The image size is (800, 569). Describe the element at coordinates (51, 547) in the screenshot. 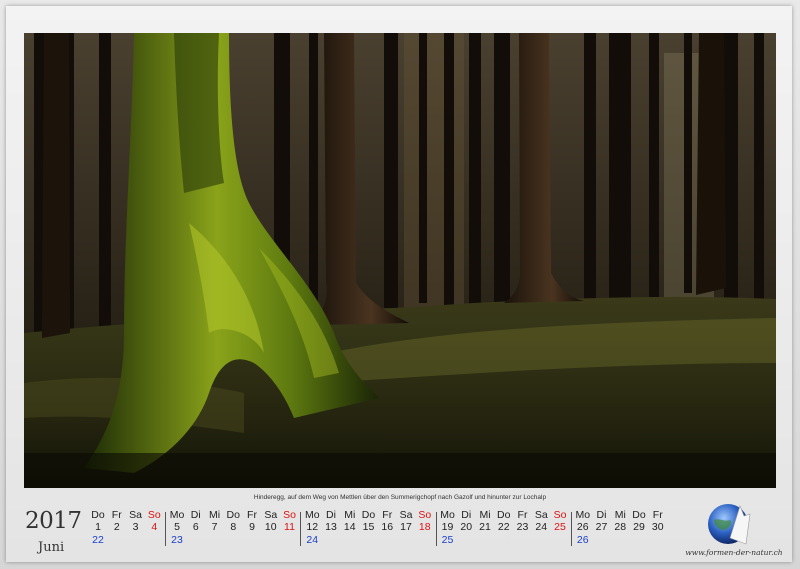

I see `calendar-month: Juni` at that location.